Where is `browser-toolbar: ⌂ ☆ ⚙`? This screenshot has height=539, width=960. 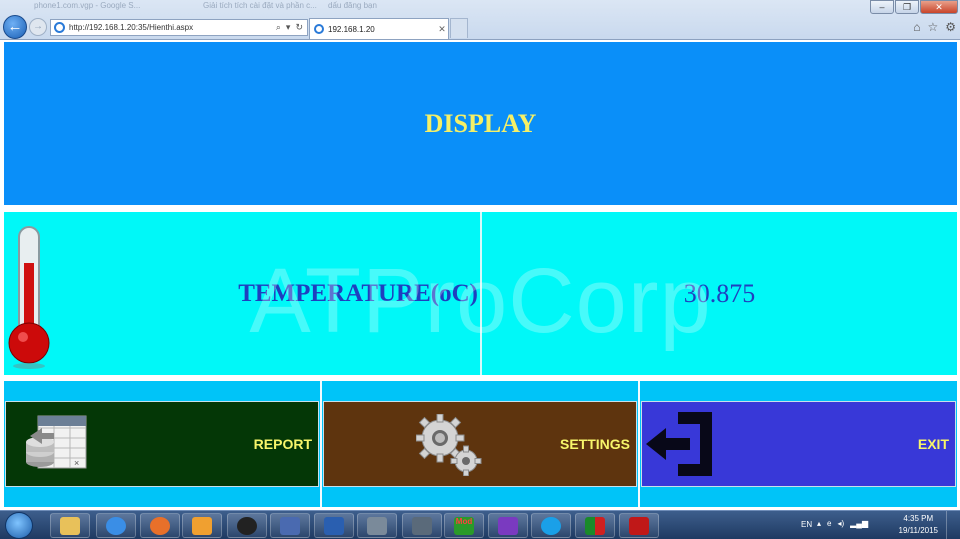
browser-toolbar: ⌂ ☆ ⚙ is located at coordinates (934, 27).